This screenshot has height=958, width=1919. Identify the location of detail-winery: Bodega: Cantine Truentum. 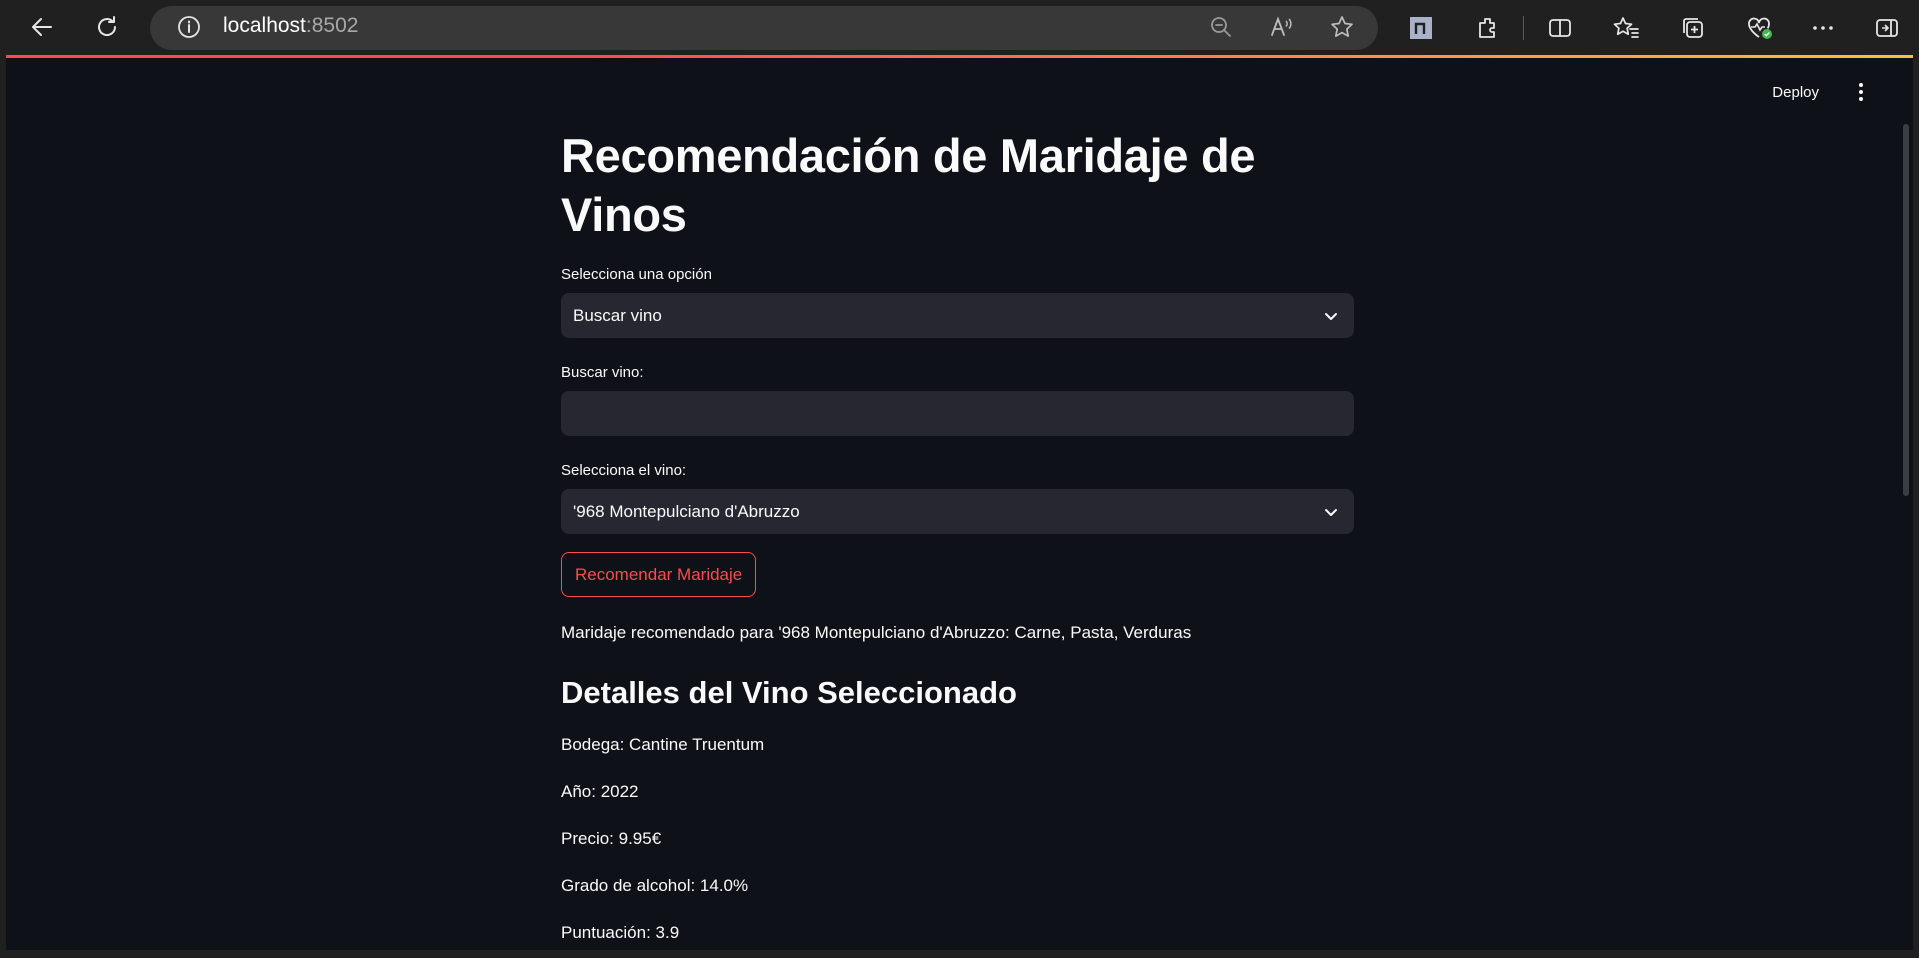
(663, 744).